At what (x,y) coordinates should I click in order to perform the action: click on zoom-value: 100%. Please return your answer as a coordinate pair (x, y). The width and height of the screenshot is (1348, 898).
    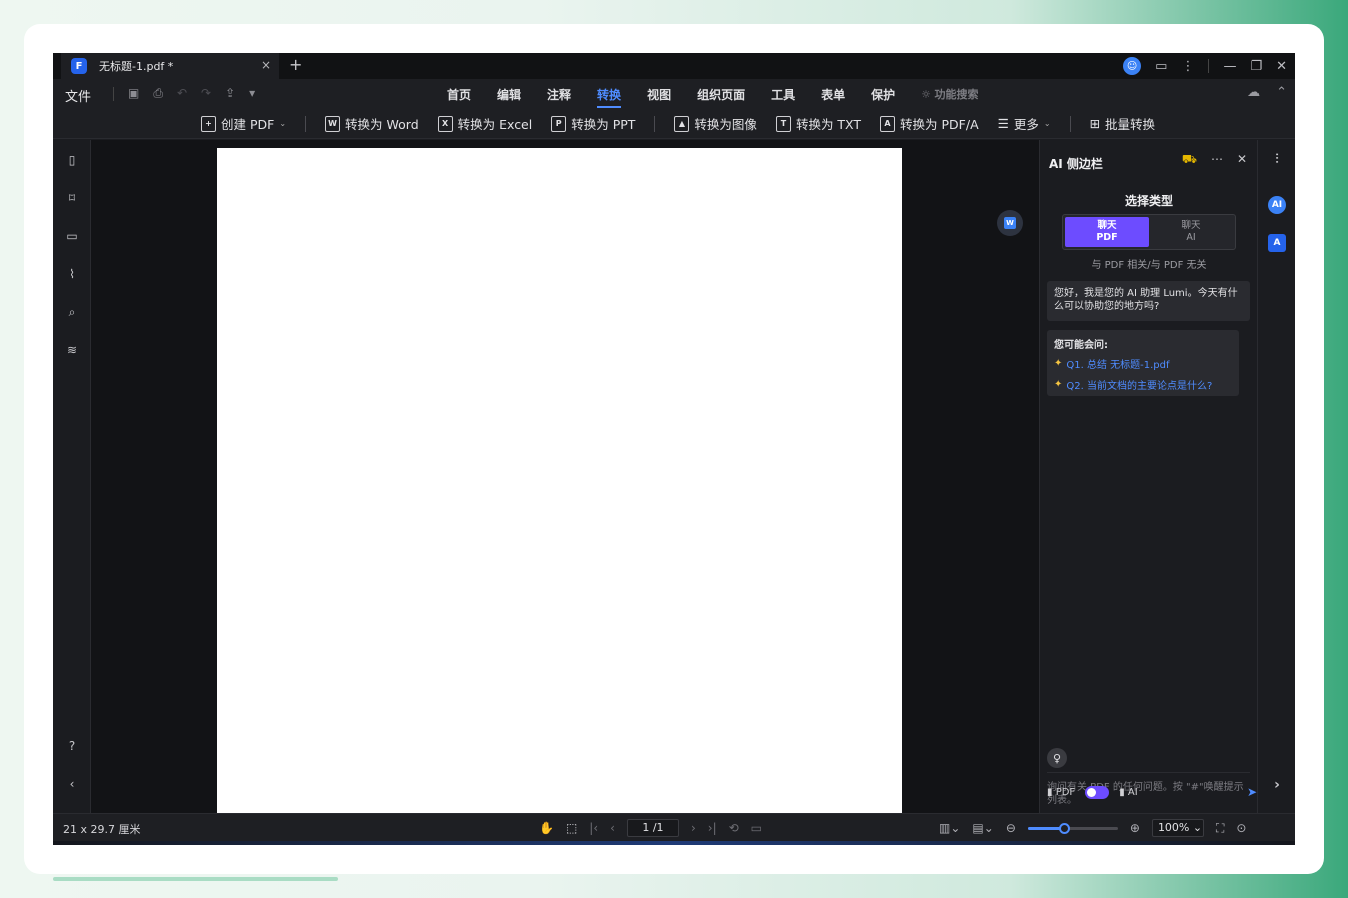
    Looking at the image, I should click on (1173, 827).